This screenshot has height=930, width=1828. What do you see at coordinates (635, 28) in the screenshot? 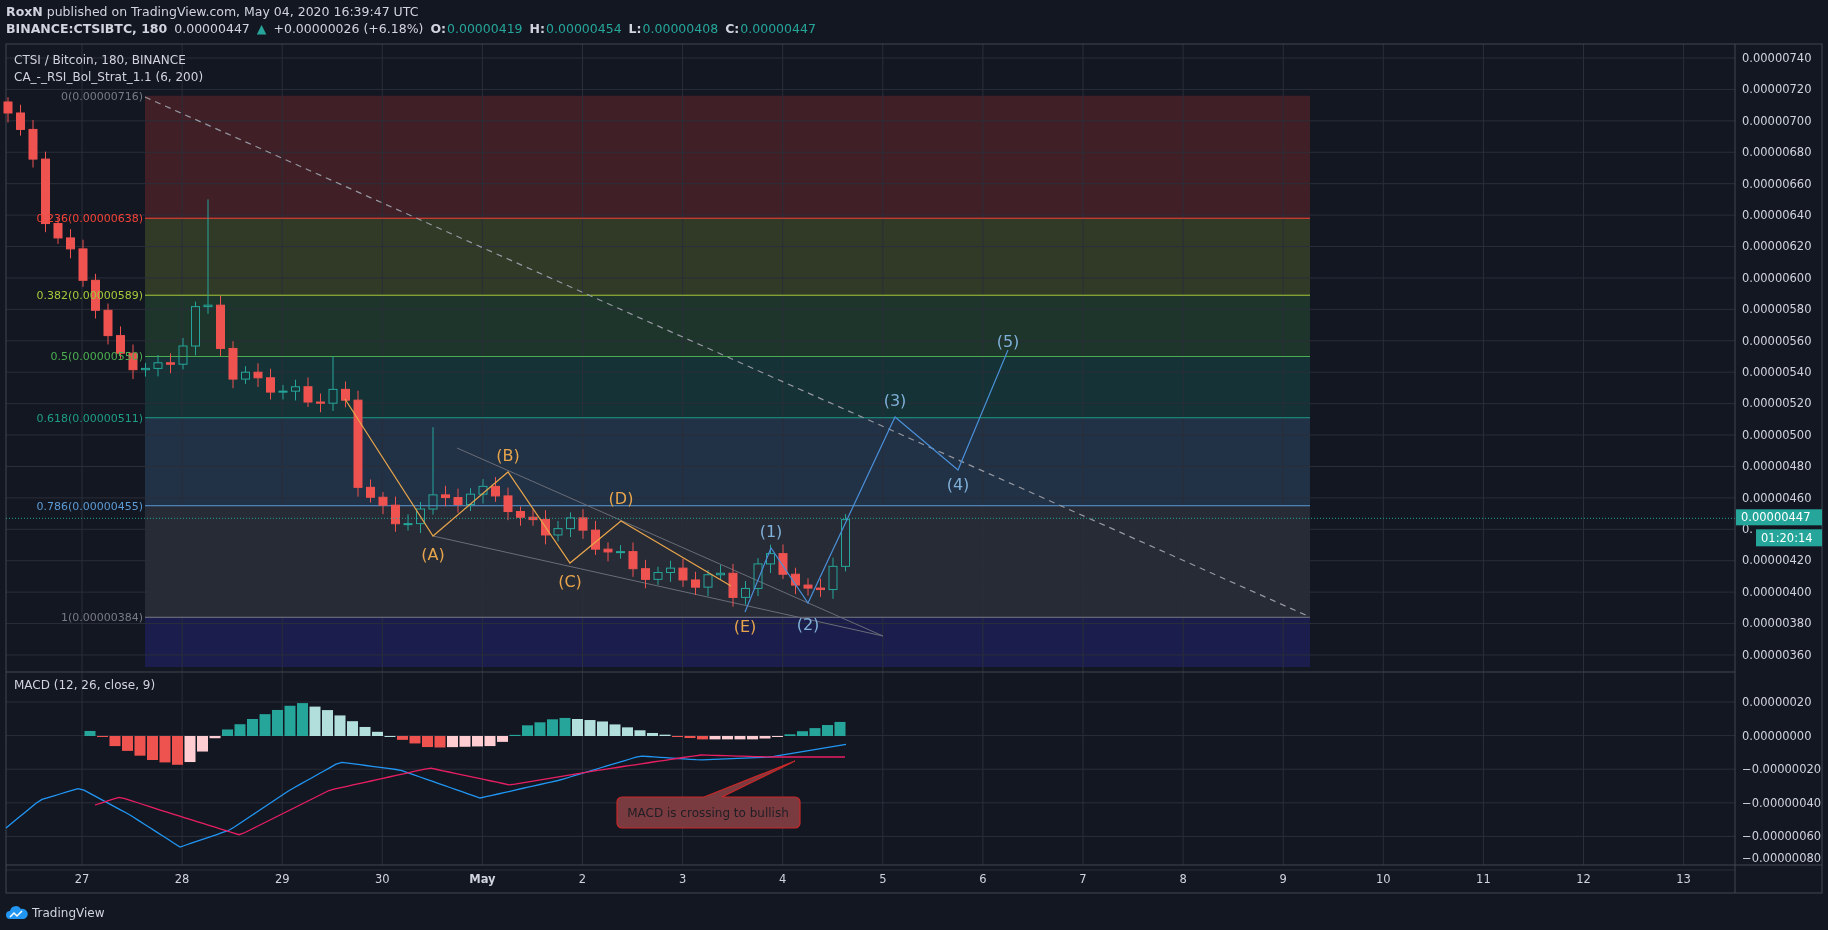
I see `ohlc-label: L:` at bounding box center [635, 28].